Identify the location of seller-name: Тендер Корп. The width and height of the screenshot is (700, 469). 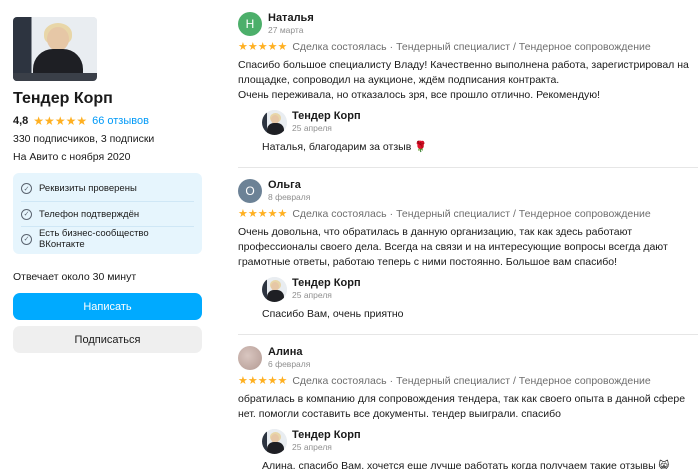
(63, 98).